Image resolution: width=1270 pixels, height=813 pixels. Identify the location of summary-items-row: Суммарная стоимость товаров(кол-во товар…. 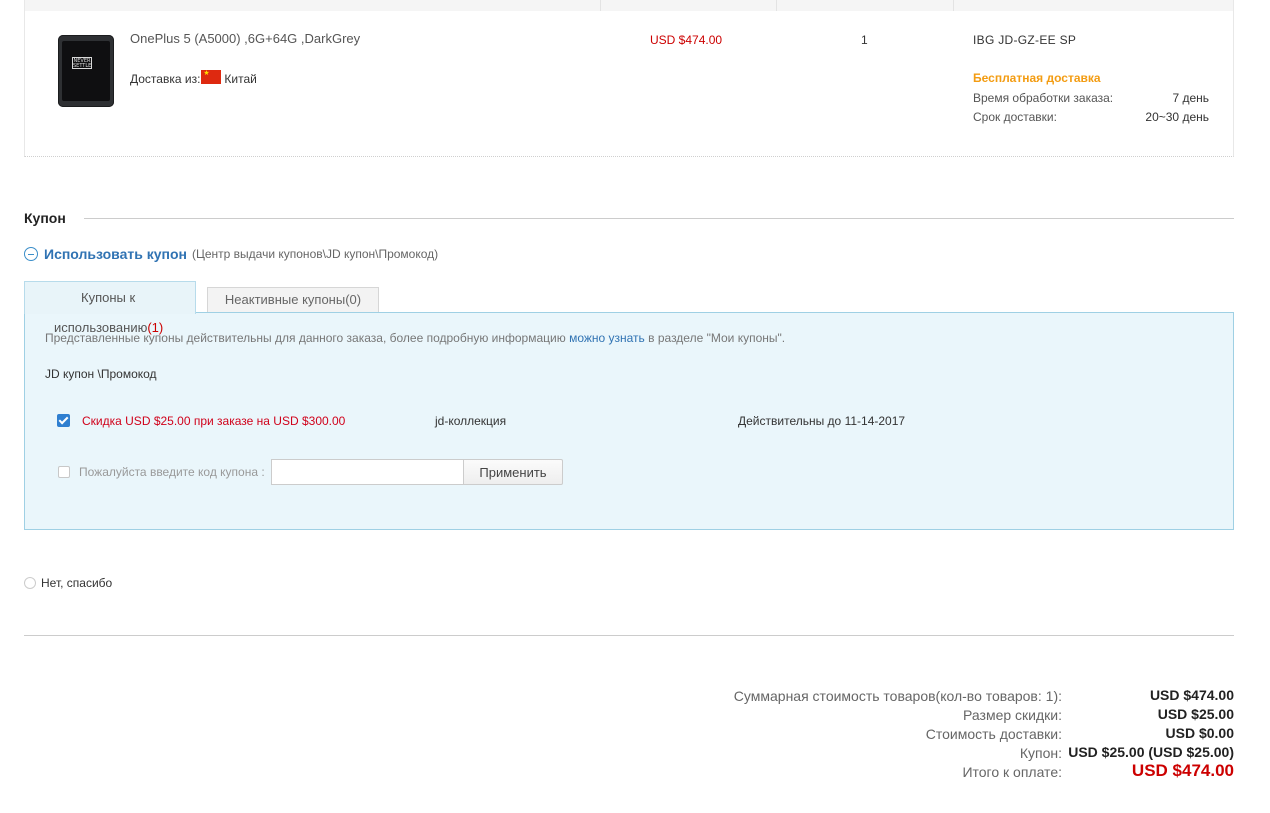
(934, 696).